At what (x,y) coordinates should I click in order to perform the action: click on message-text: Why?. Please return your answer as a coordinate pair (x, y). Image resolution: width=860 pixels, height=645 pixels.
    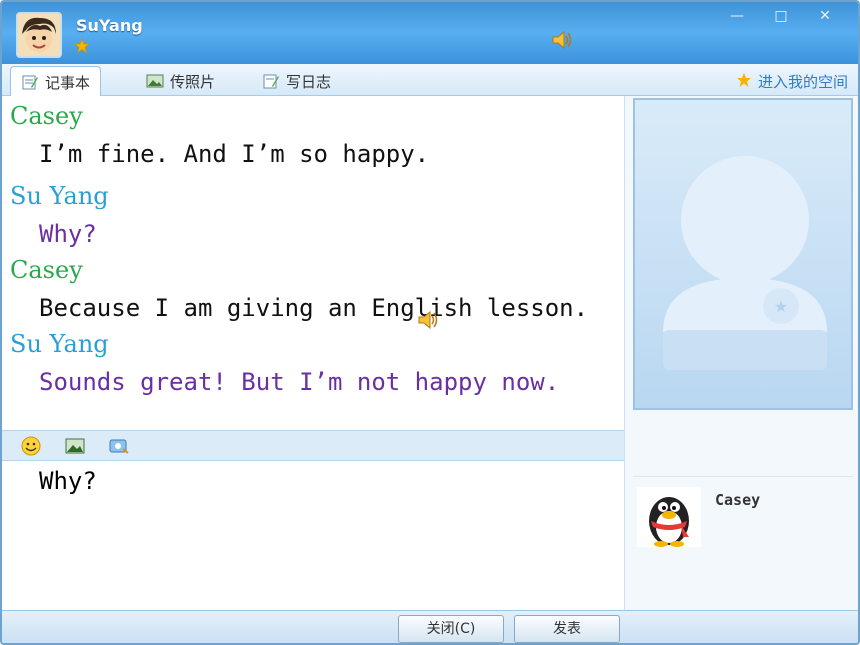
    Looking at the image, I should click on (68, 234).